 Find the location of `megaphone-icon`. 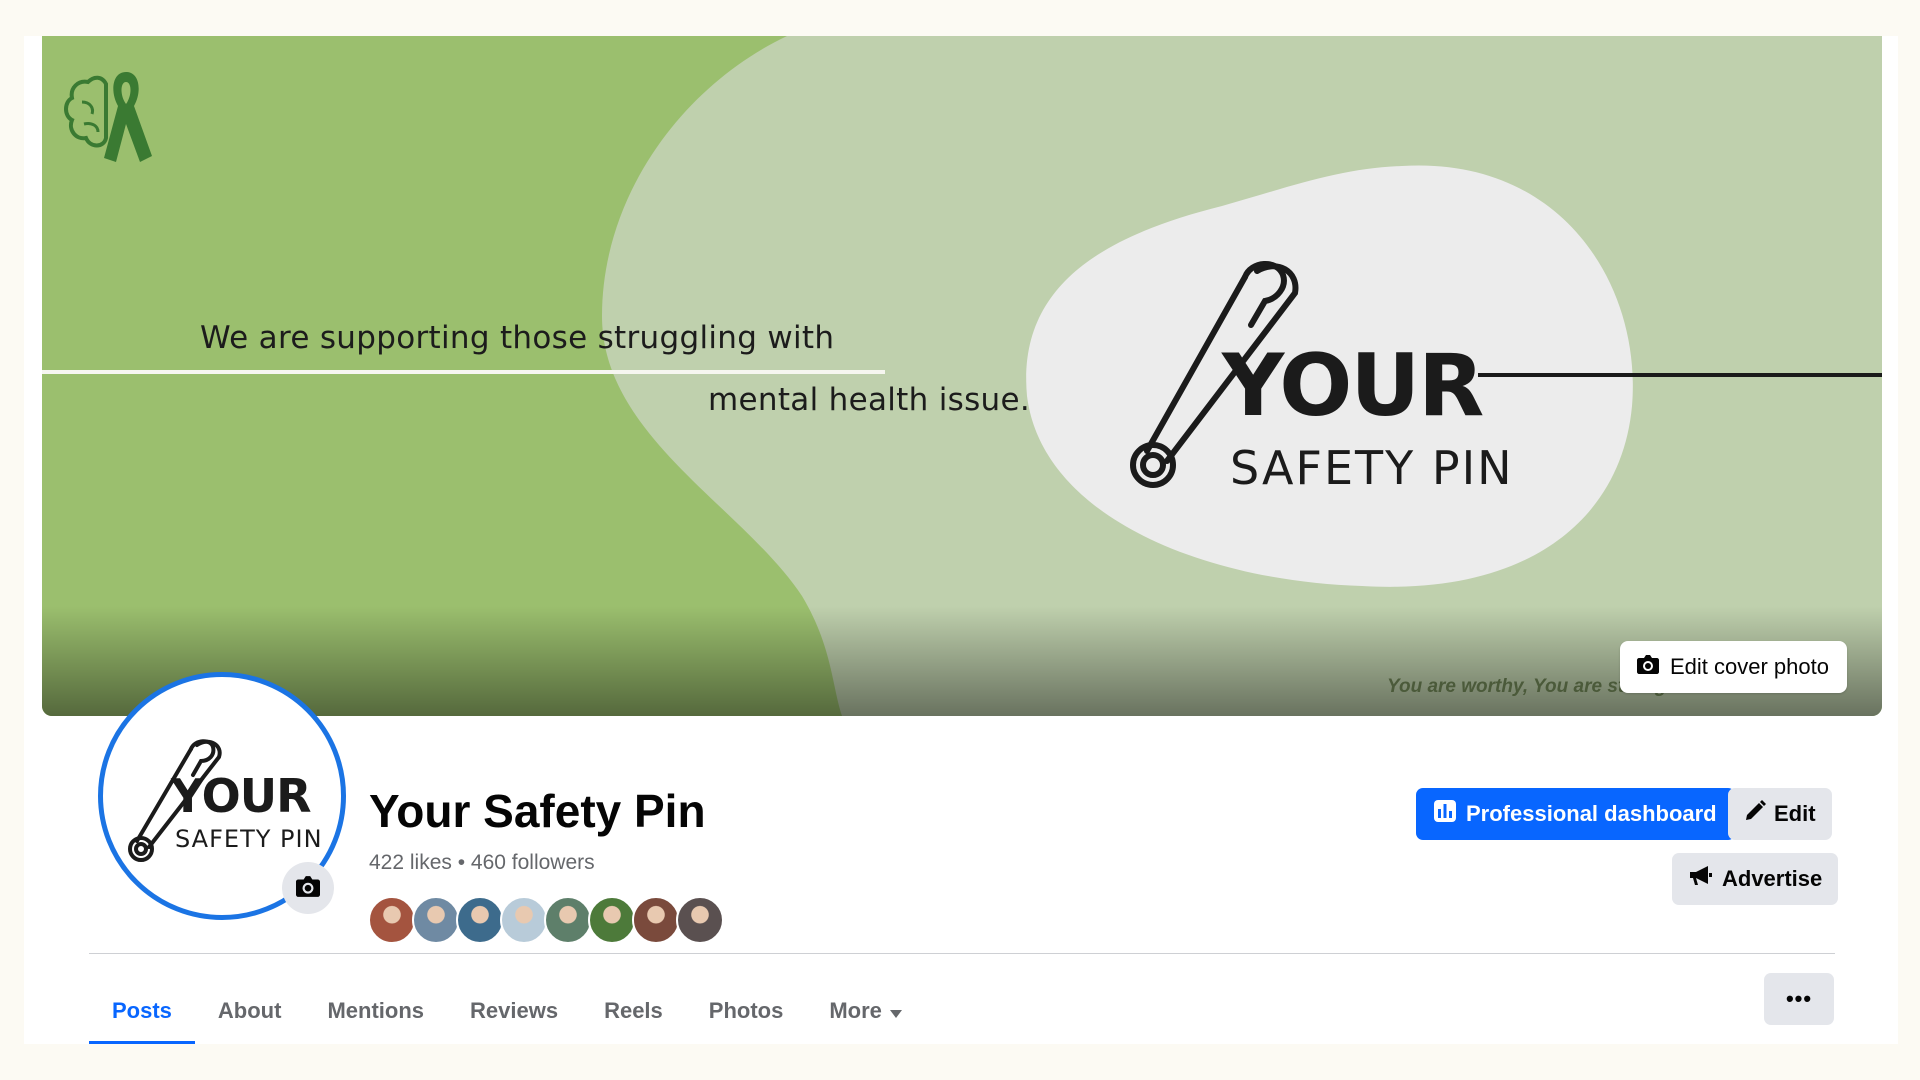

megaphone-icon is located at coordinates (1700, 879).